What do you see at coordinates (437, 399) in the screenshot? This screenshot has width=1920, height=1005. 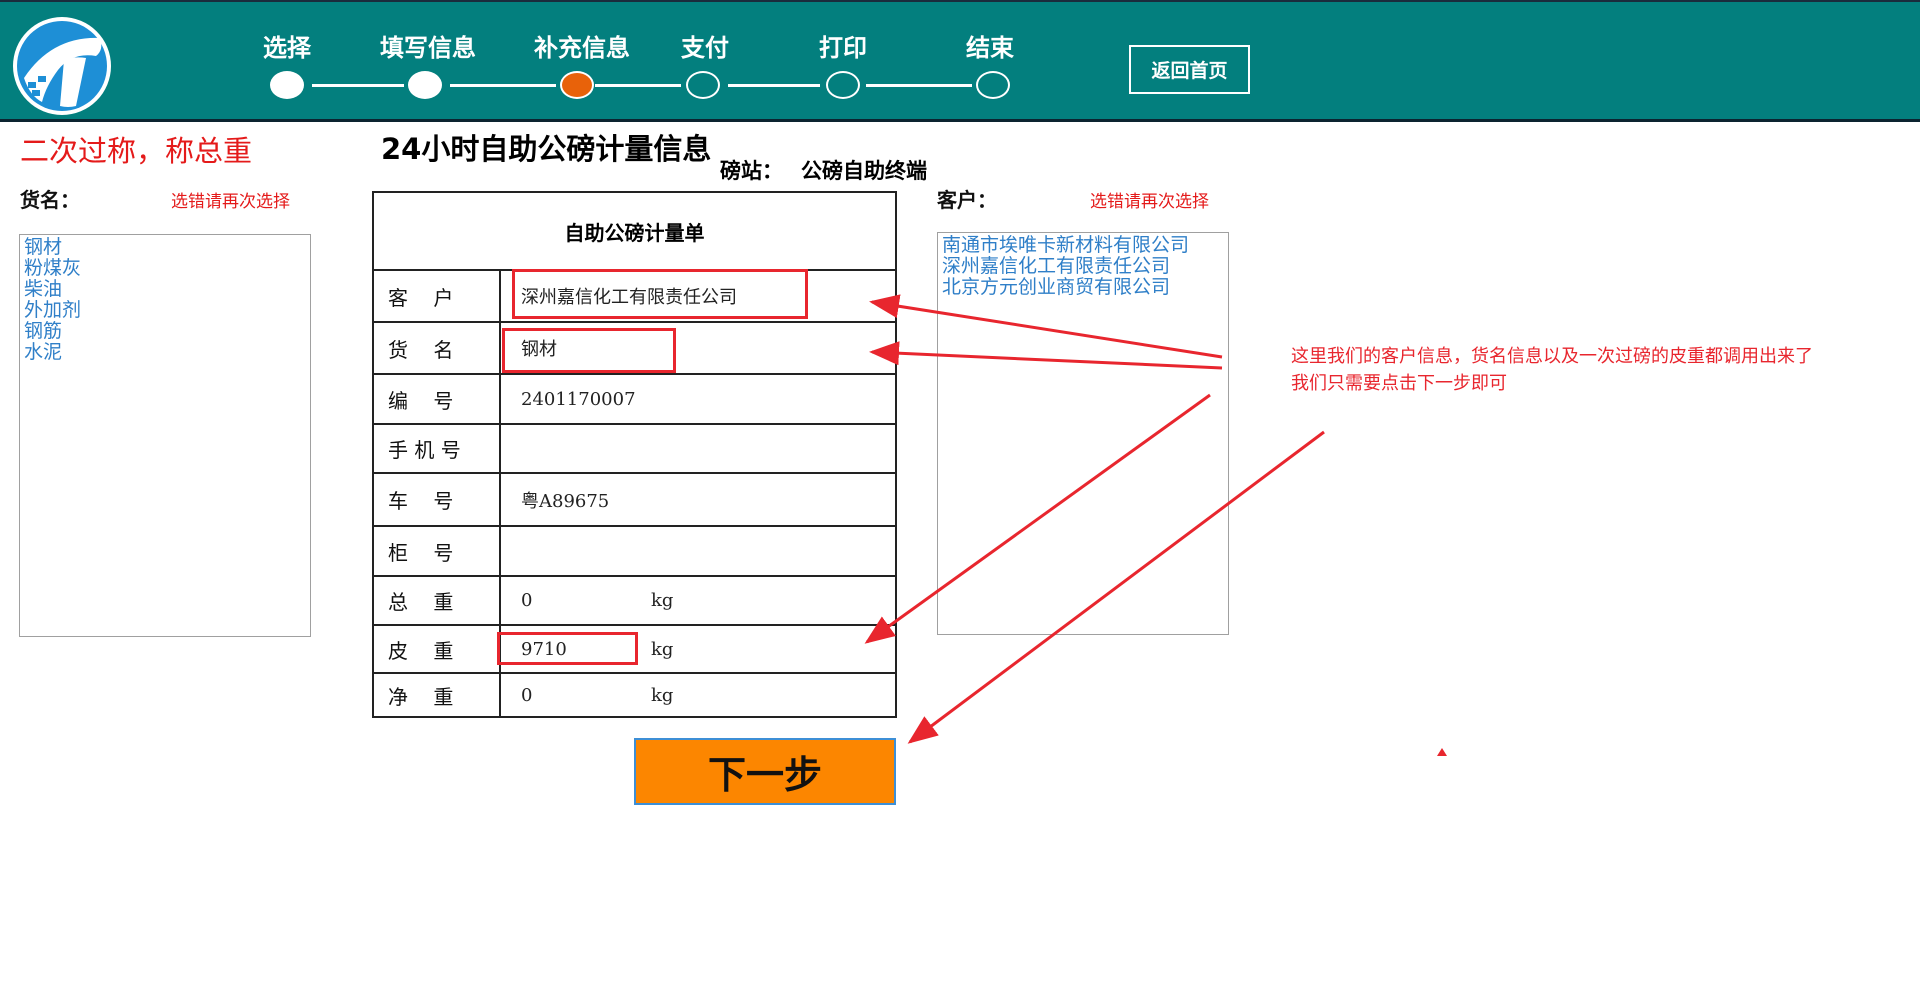 I see `row-label: 编 号` at bounding box center [437, 399].